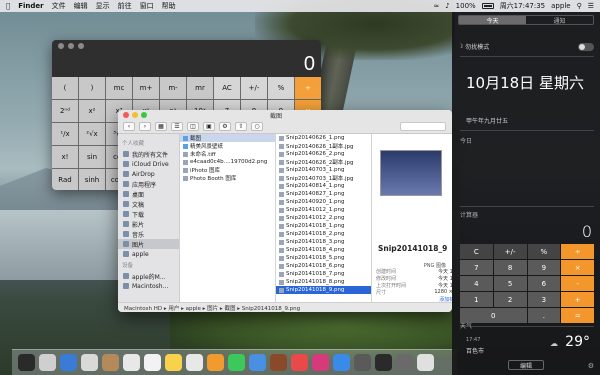 This screenshot has height=375, width=600. Describe the element at coordinates (544, 299) in the screenshot. I see `widget-calc-key: 3` at that location.